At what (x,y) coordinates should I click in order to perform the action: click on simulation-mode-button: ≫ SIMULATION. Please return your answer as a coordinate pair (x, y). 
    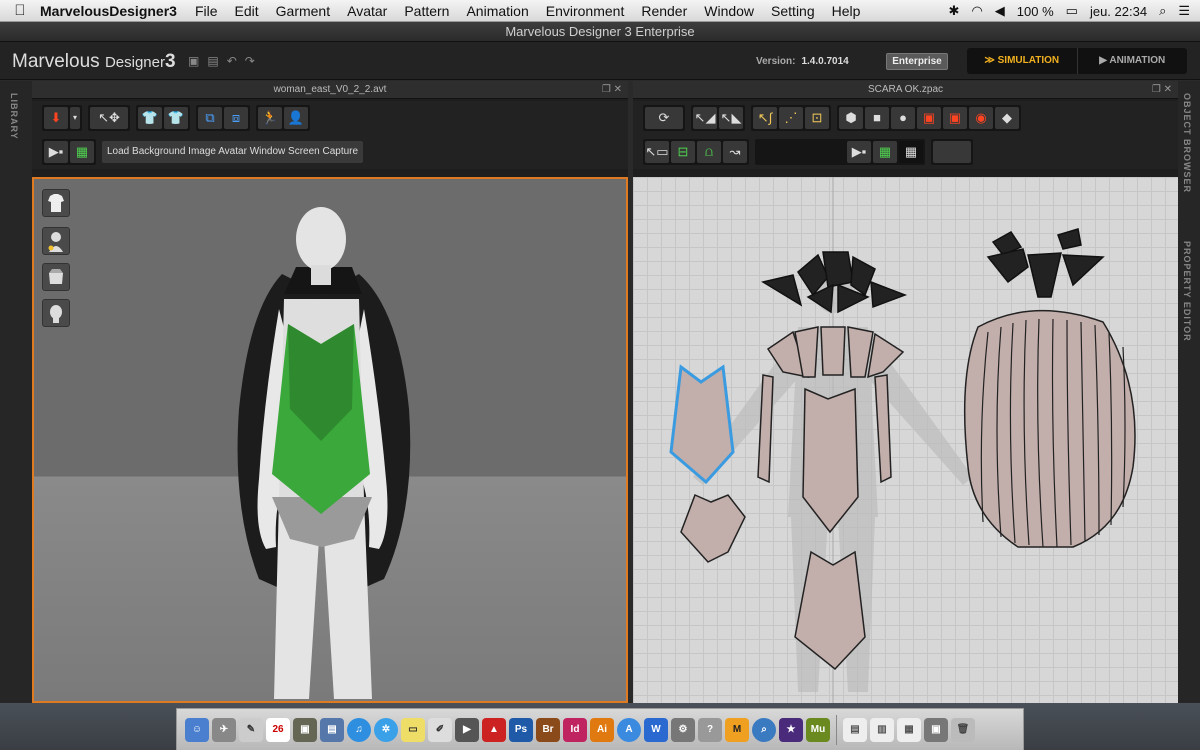
    Looking at the image, I should click on (1022, 61).